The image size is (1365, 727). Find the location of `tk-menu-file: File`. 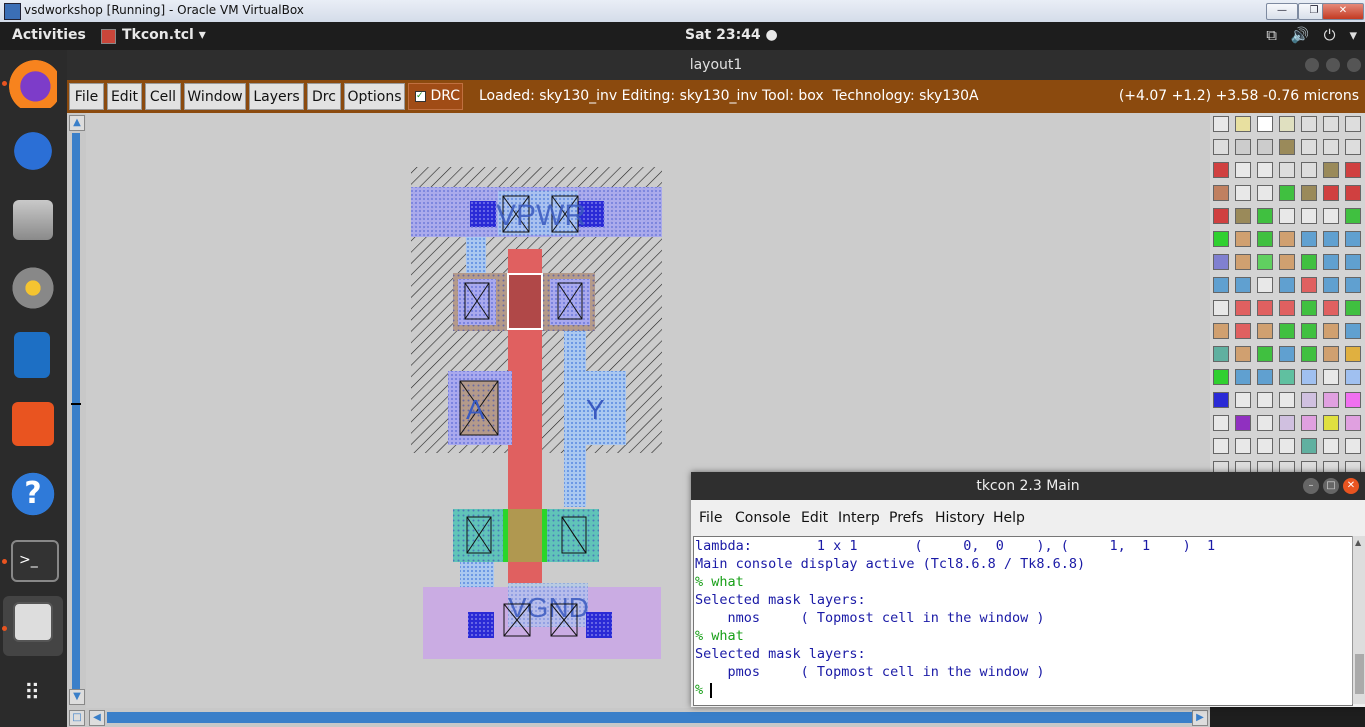

tk-menu-file: File is located at coordinates (710, 518).